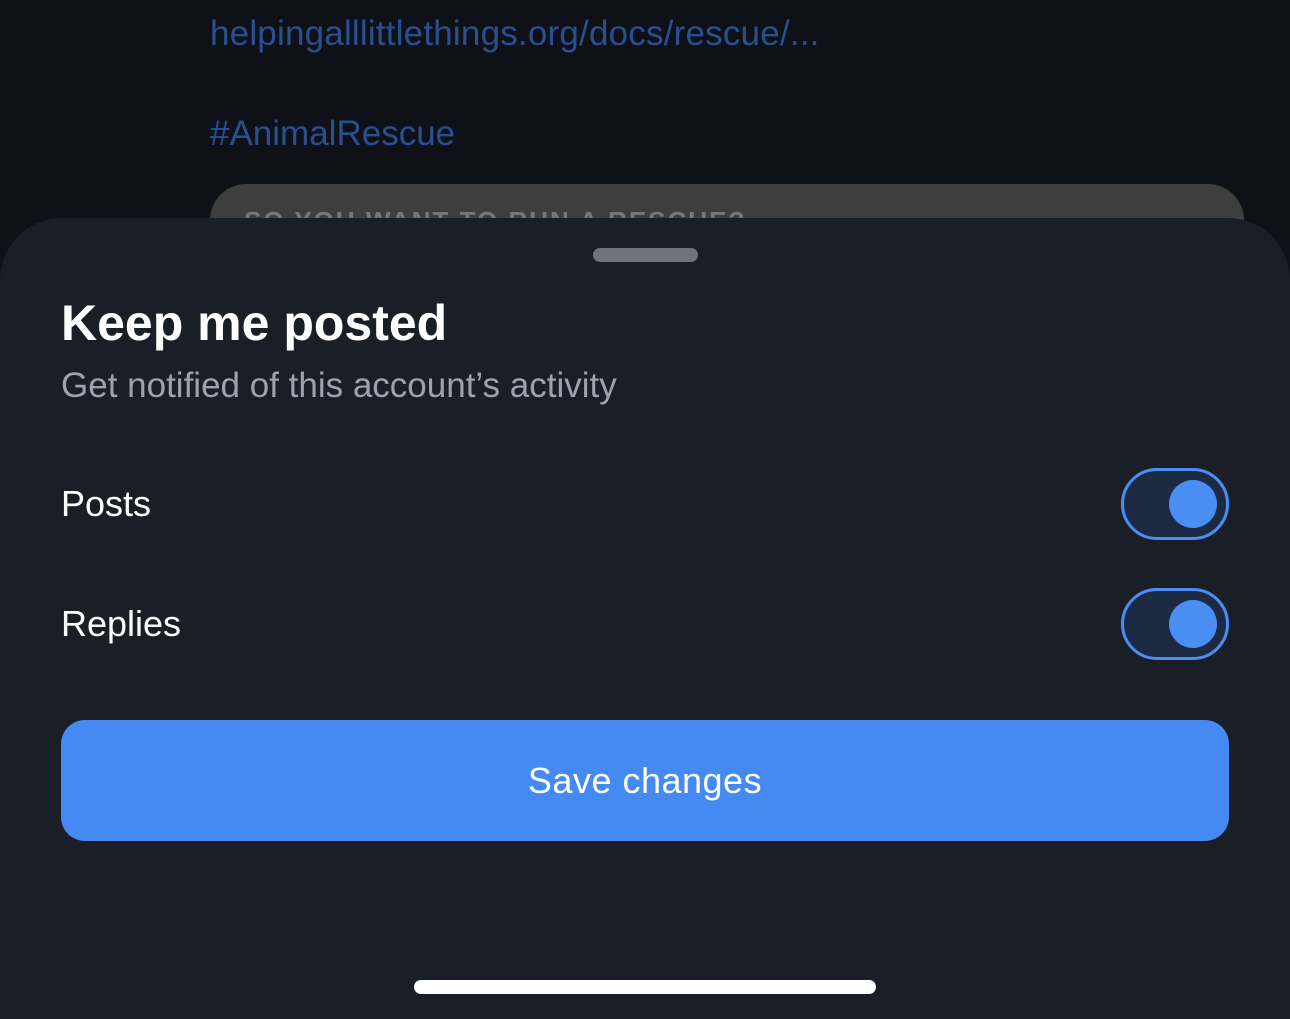 Image resolution: width=1290 pixels, height=1019 pixels. What do you see at coordinates (645, 255) in the screenshot?
I see `sheet-grabber-handle` at bounding box center [645, 255].